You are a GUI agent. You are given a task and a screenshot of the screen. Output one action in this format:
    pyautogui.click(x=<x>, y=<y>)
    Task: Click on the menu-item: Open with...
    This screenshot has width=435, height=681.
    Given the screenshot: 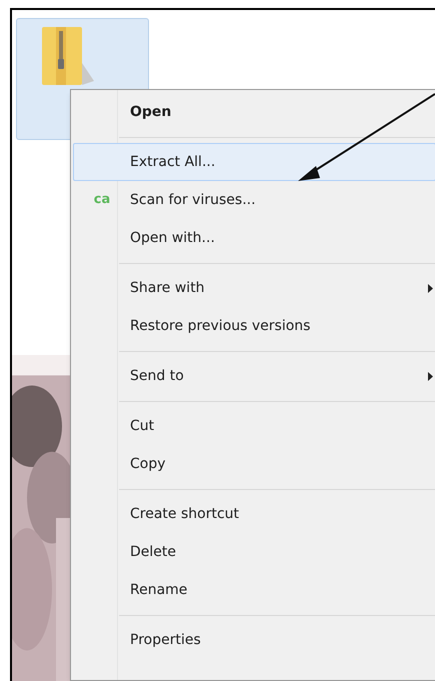 What is the action you would take?
    pyautogui.click(x=254, y=238)
    